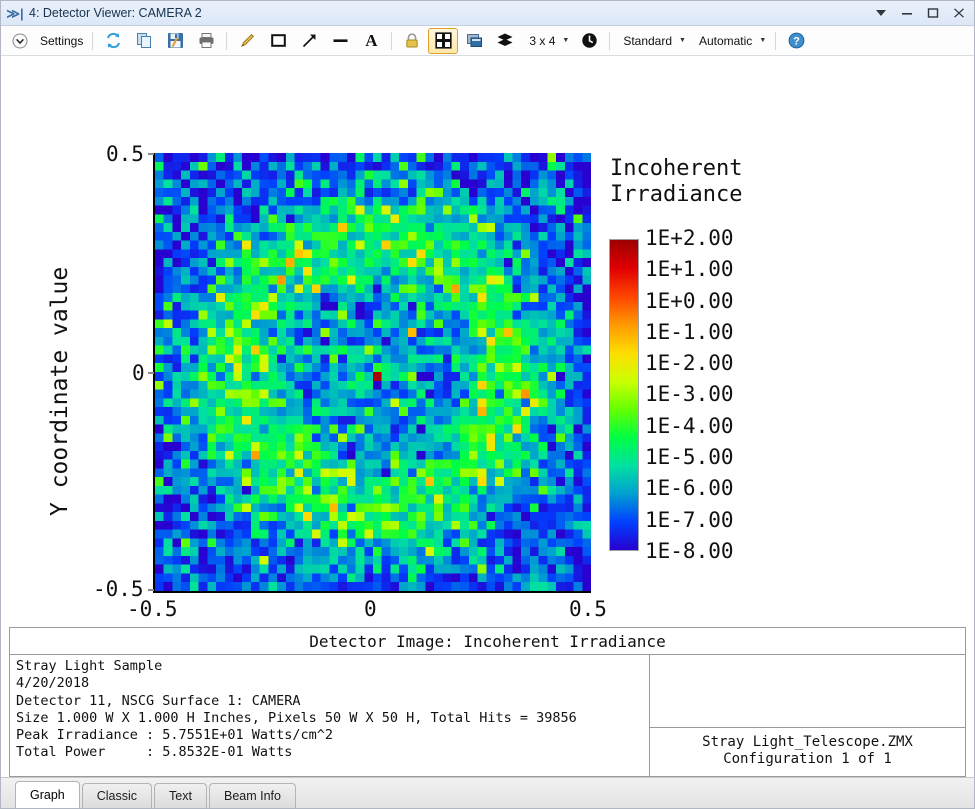  I want to click on y-axis-tick-label-middle: 0, so click(138, 373).